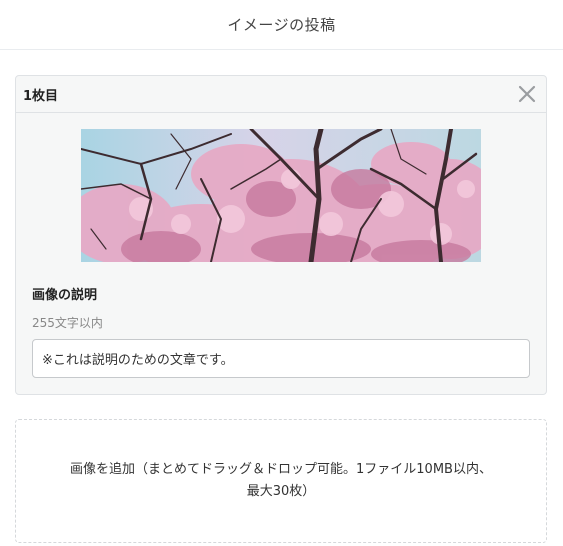  What do you see at coordinates (281, 358) in the screenshot?
I see `description-input` at bounding box center [281, 358].